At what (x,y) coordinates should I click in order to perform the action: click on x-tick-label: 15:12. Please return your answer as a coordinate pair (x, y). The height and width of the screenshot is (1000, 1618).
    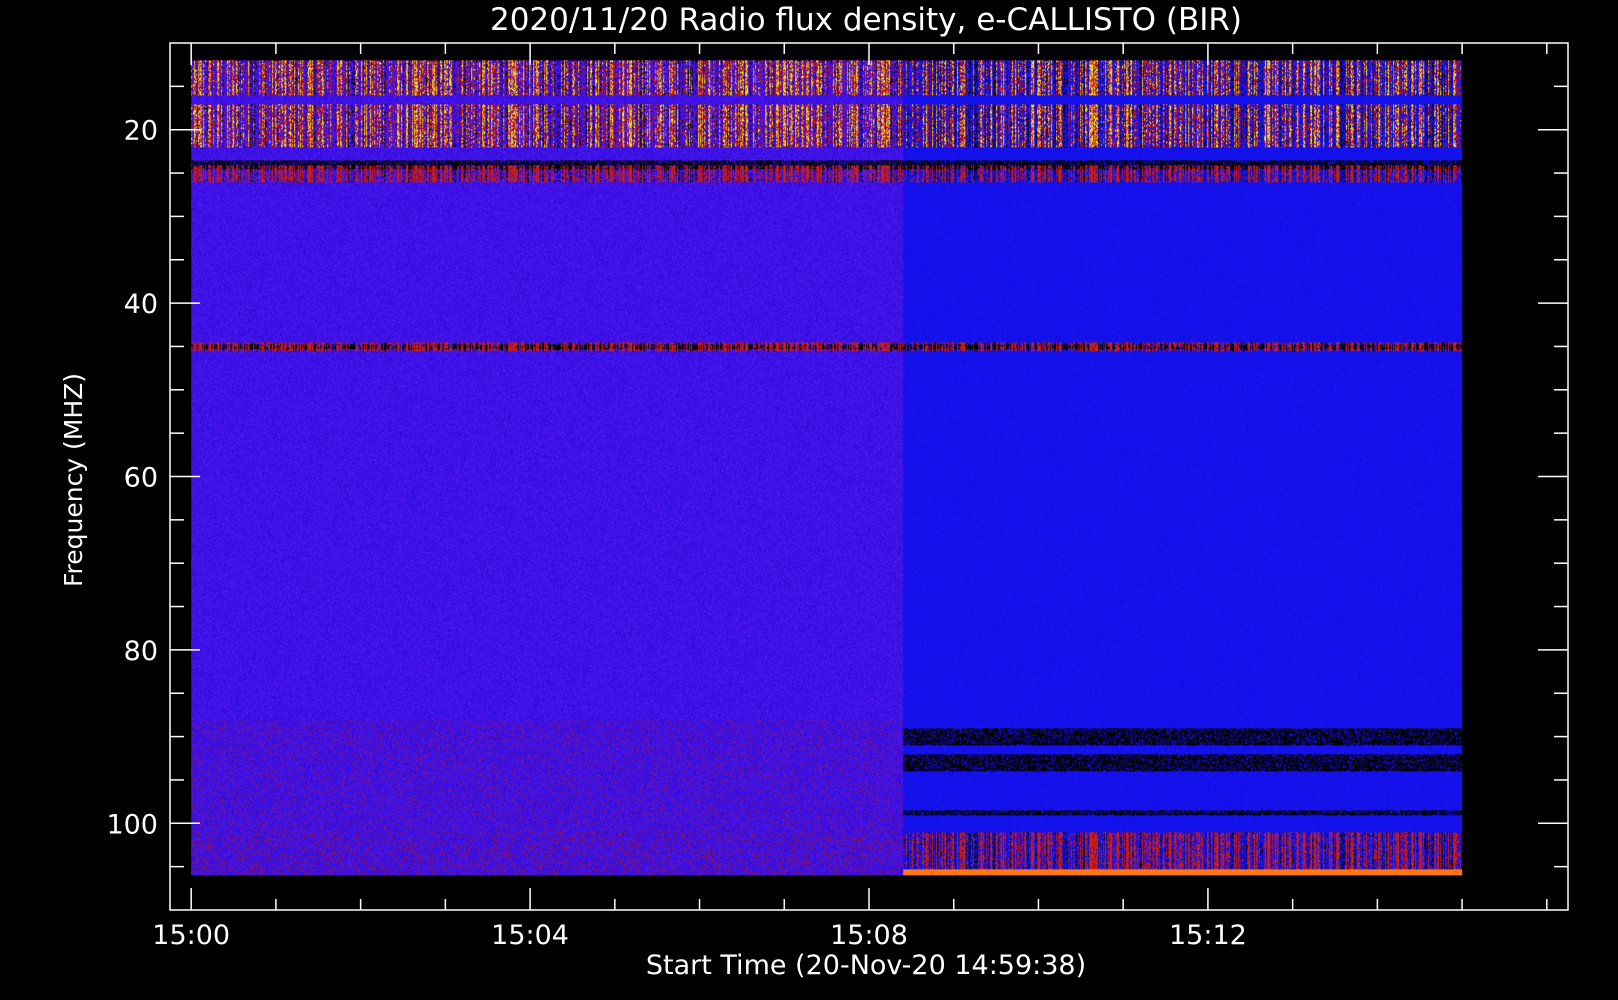
    Looking at the image, I should click on (1208, 935).